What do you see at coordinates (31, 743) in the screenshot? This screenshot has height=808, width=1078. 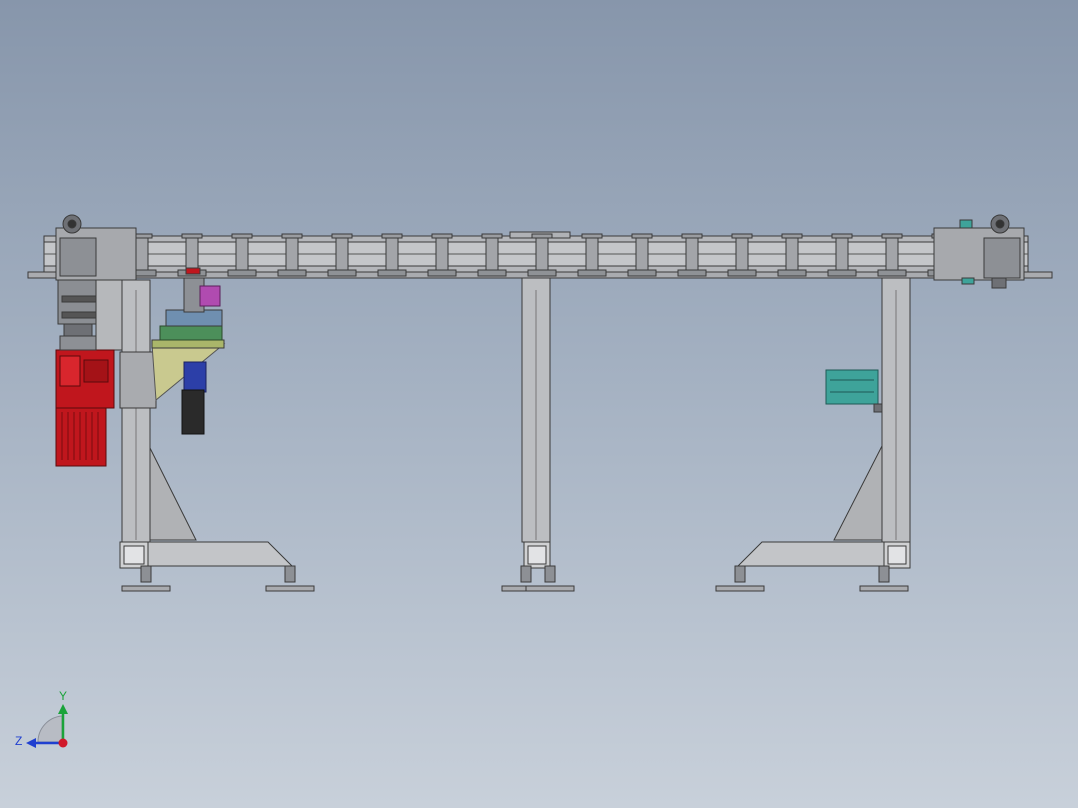 I see `z-axis-arrow` at bounding box center [31, 743].